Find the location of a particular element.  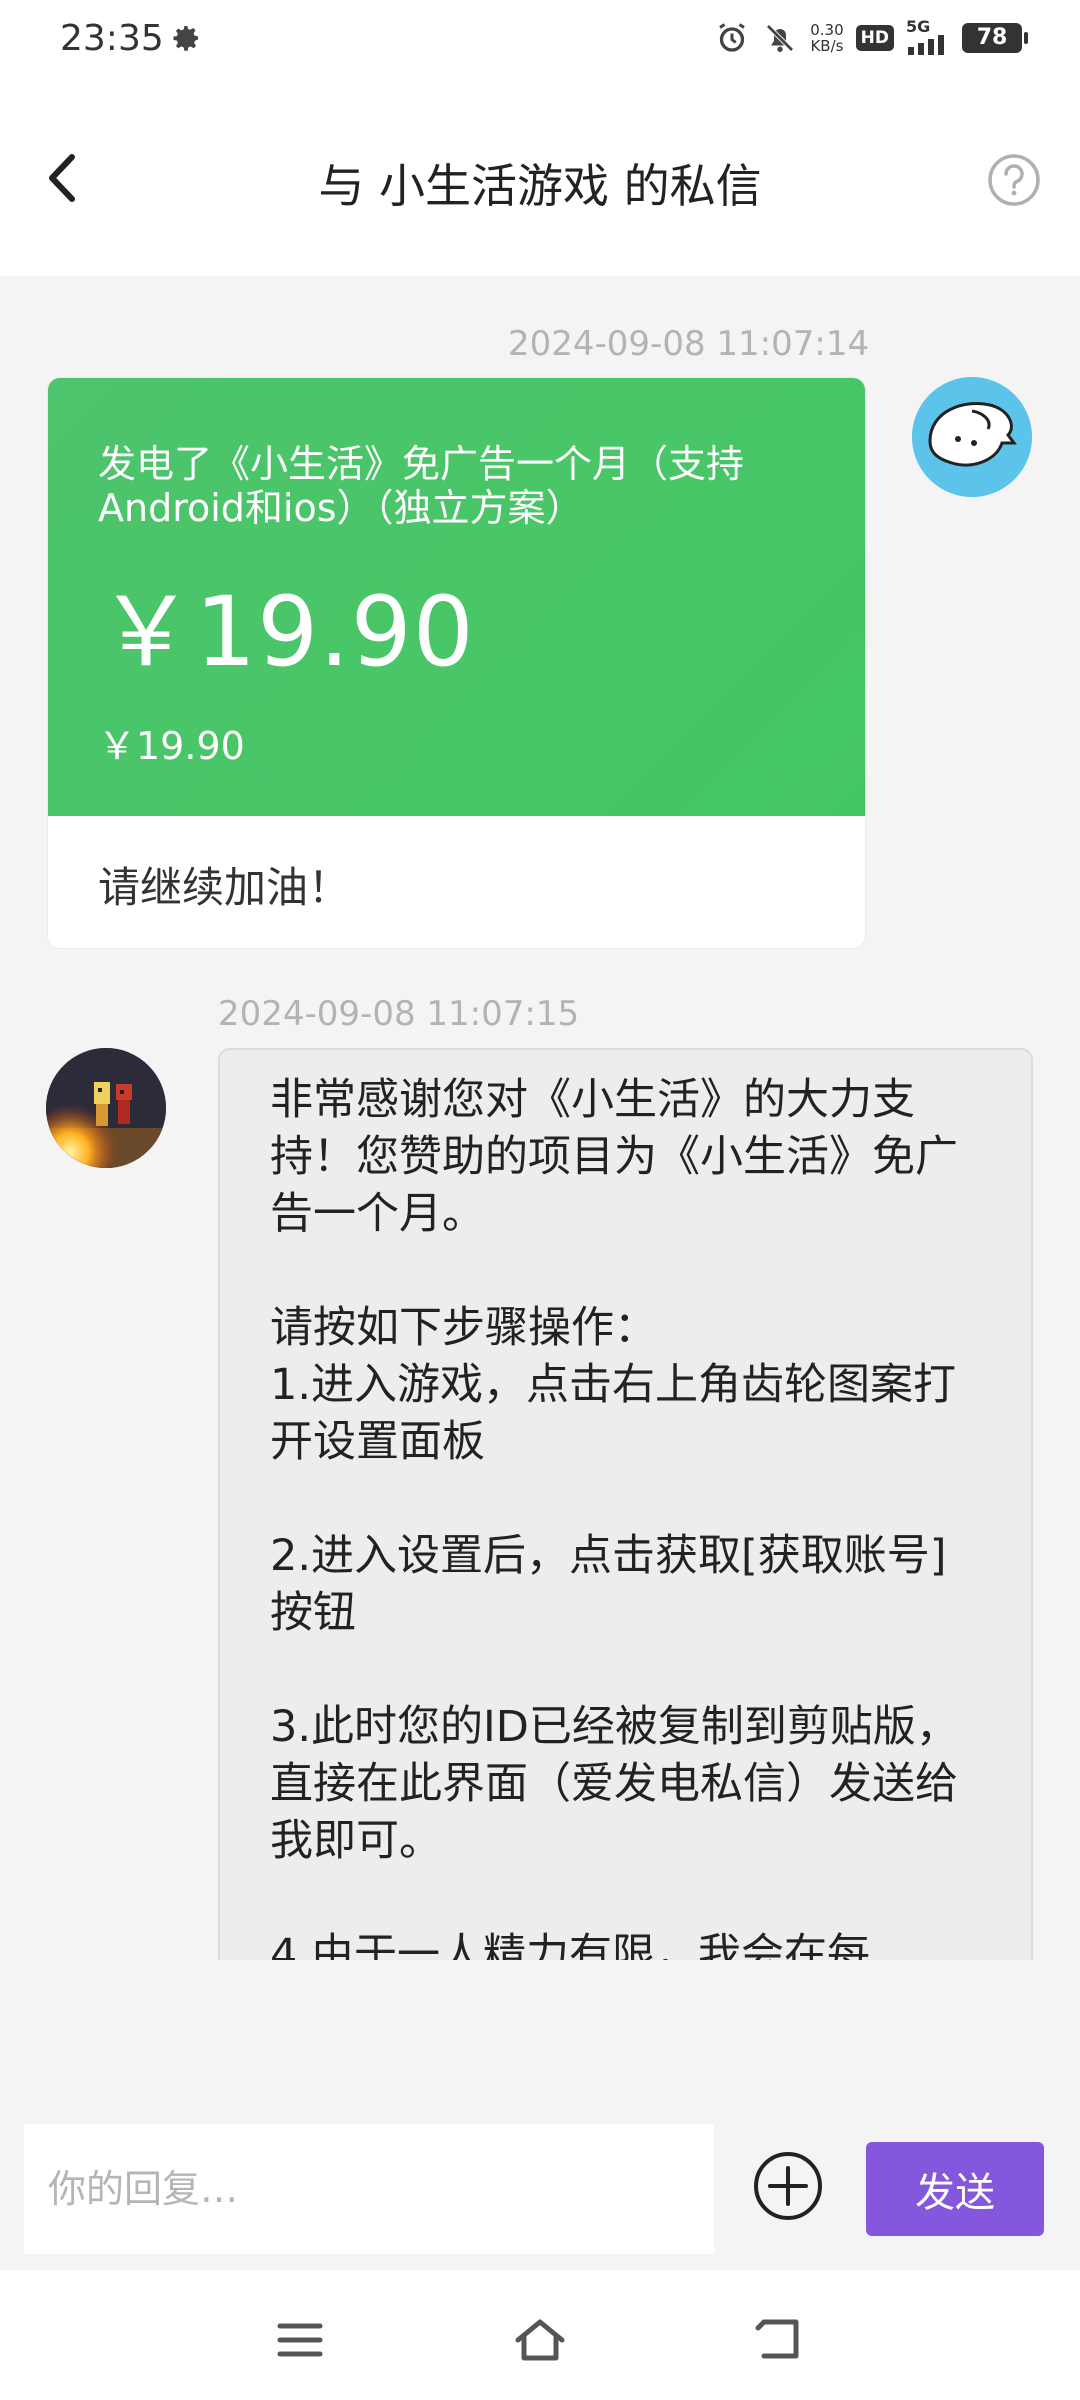

reply-input is located at coordinates (369, 2189).